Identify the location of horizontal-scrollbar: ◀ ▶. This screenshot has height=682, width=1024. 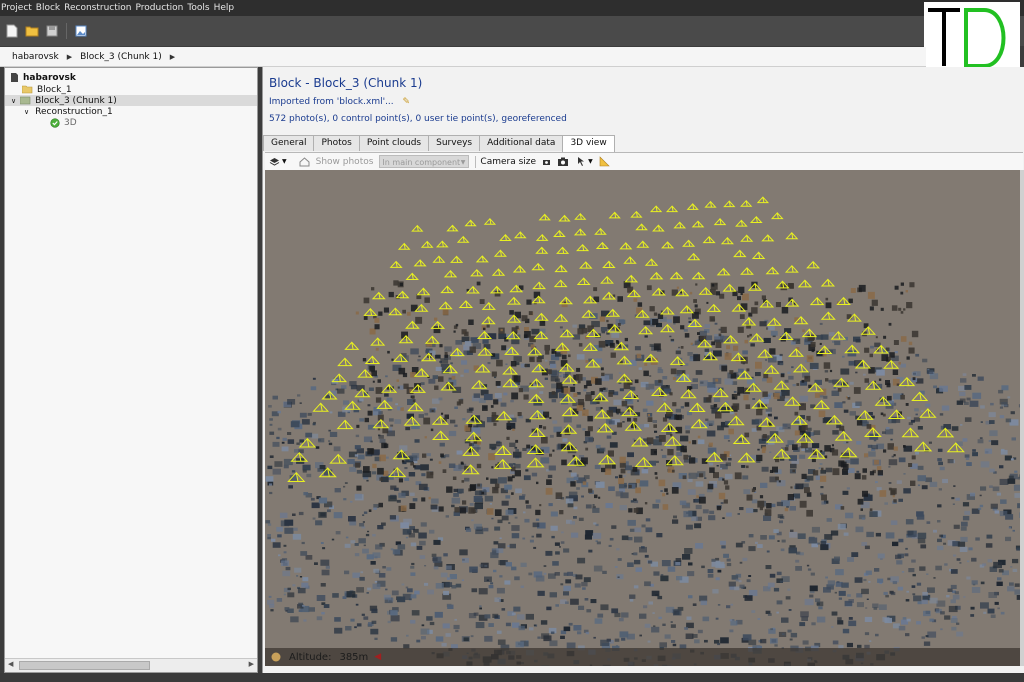
(131, 665).